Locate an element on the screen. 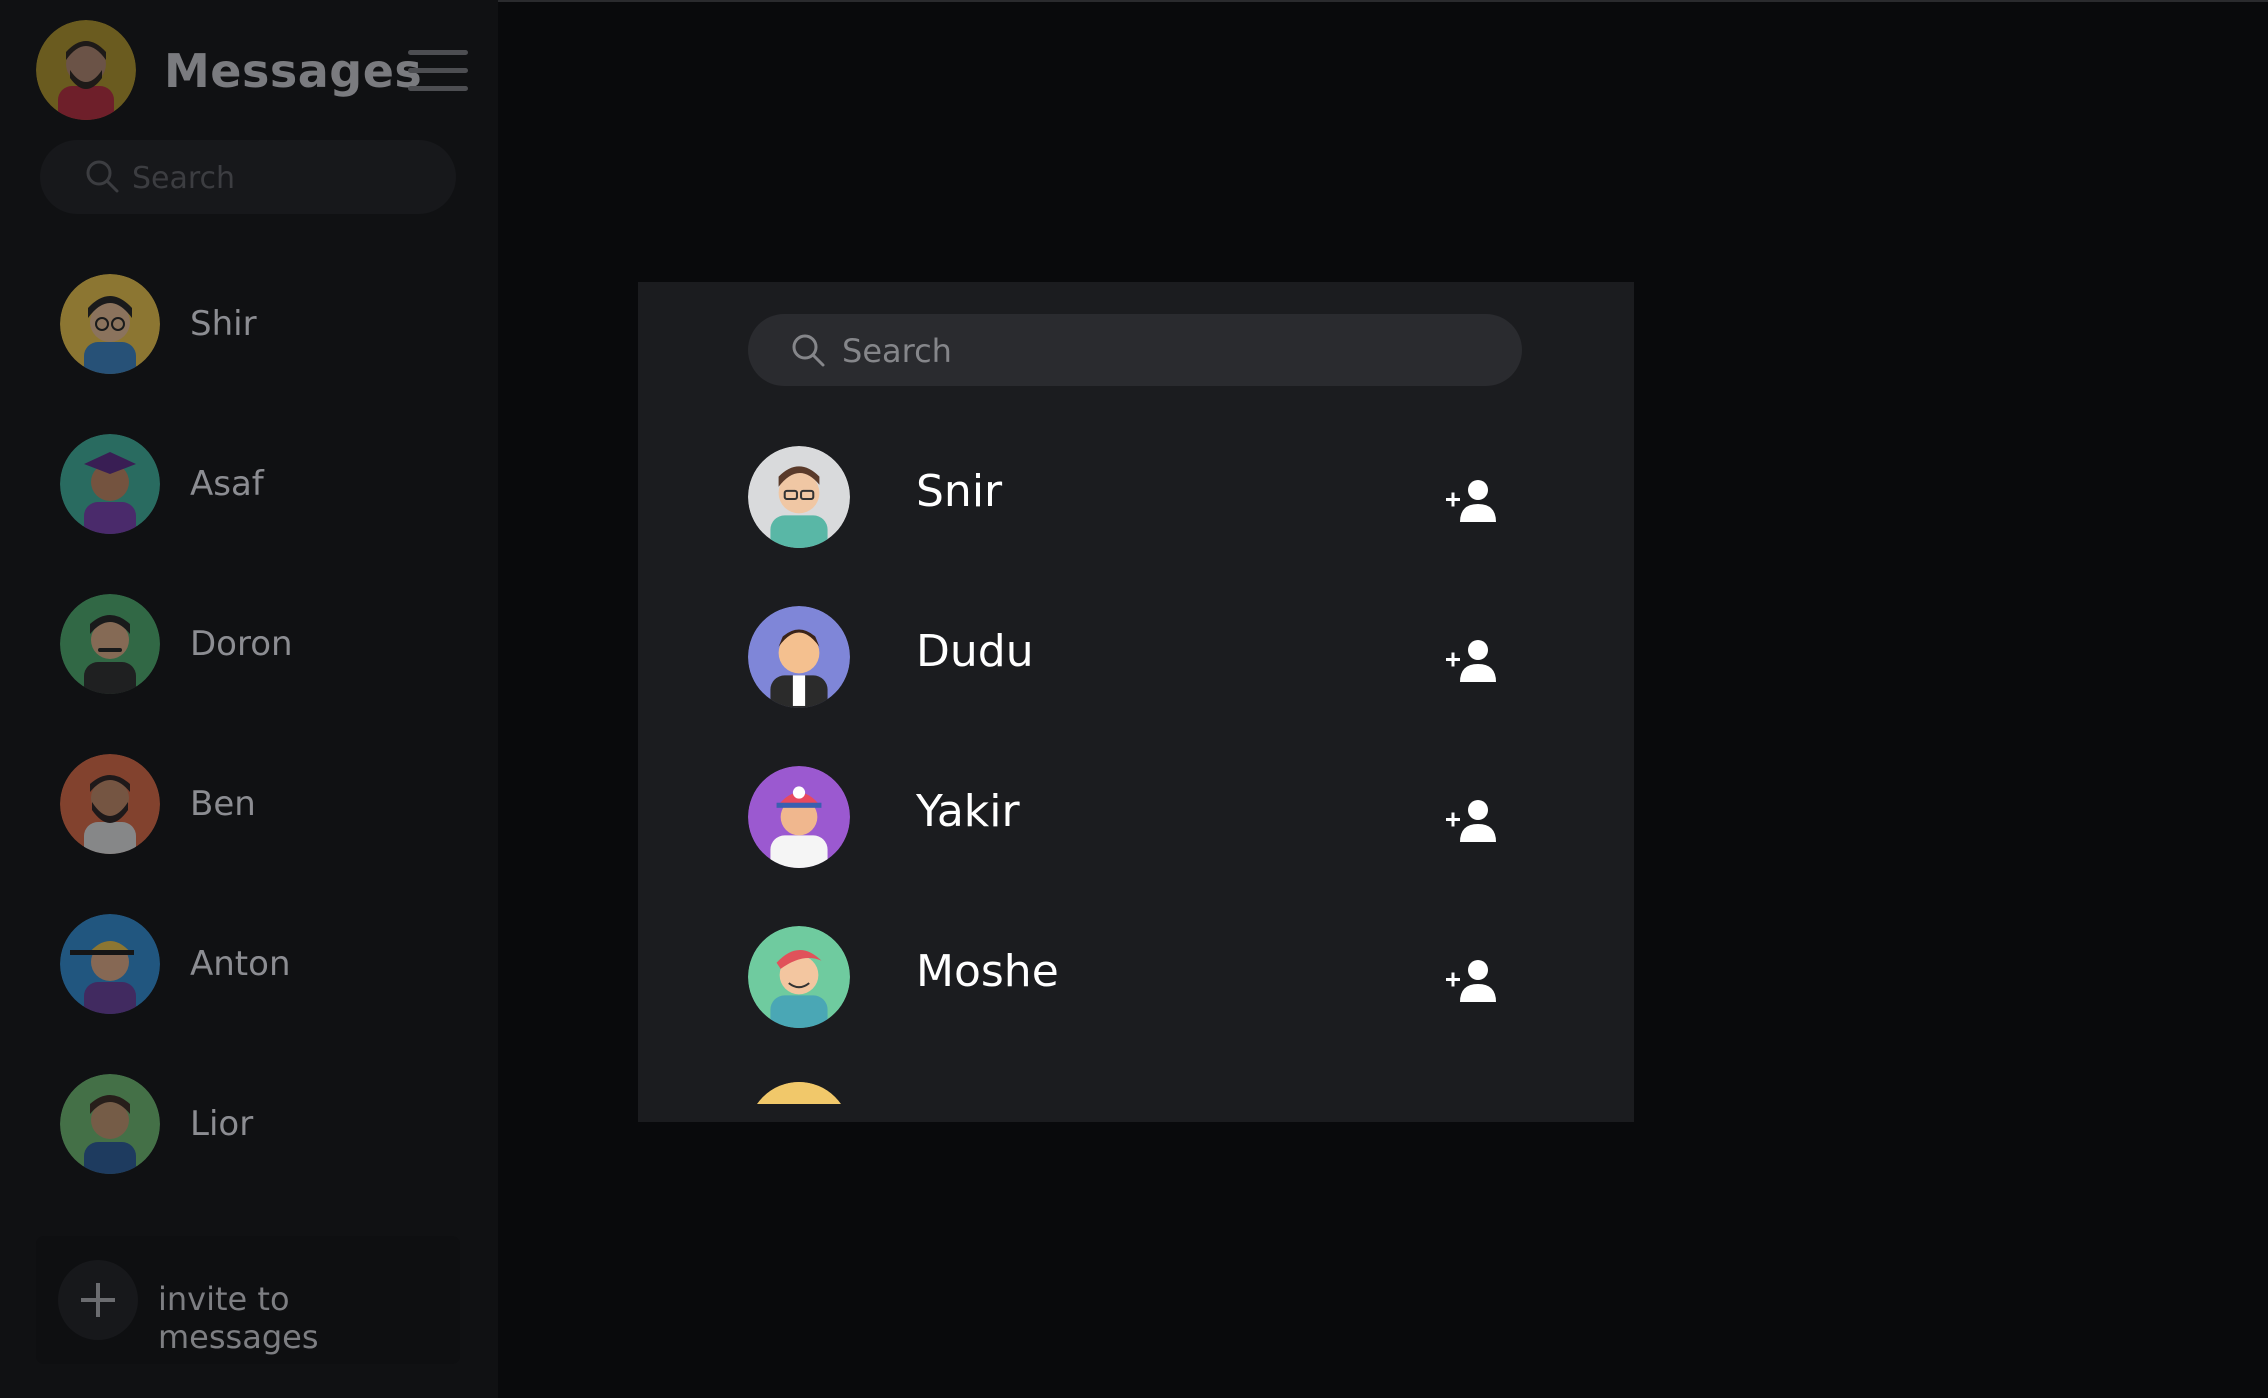 Image resolution: width=2268 pixels, height=1398 pixels. user-name: Snir is located at coordinates (959, 491).